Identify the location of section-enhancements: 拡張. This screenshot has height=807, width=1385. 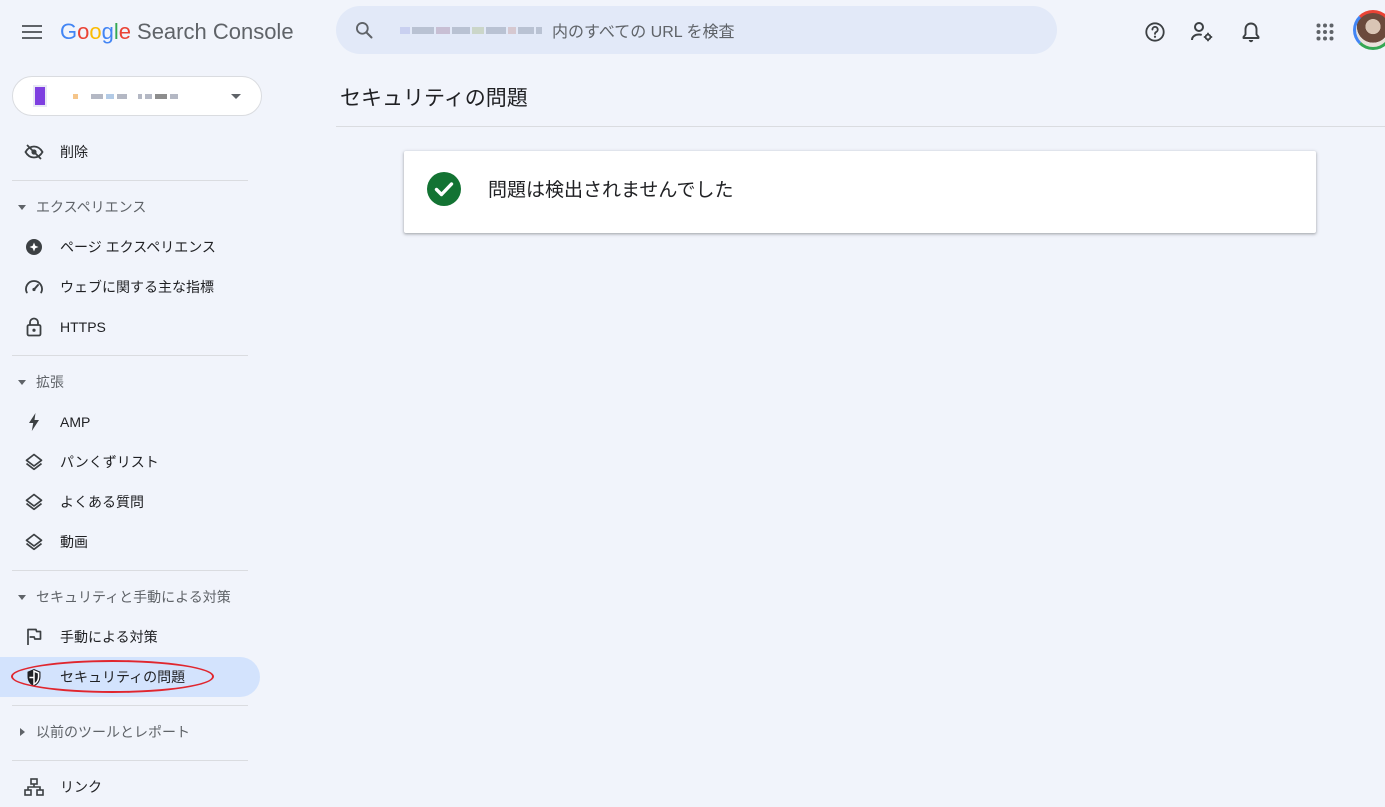
(130, 382).